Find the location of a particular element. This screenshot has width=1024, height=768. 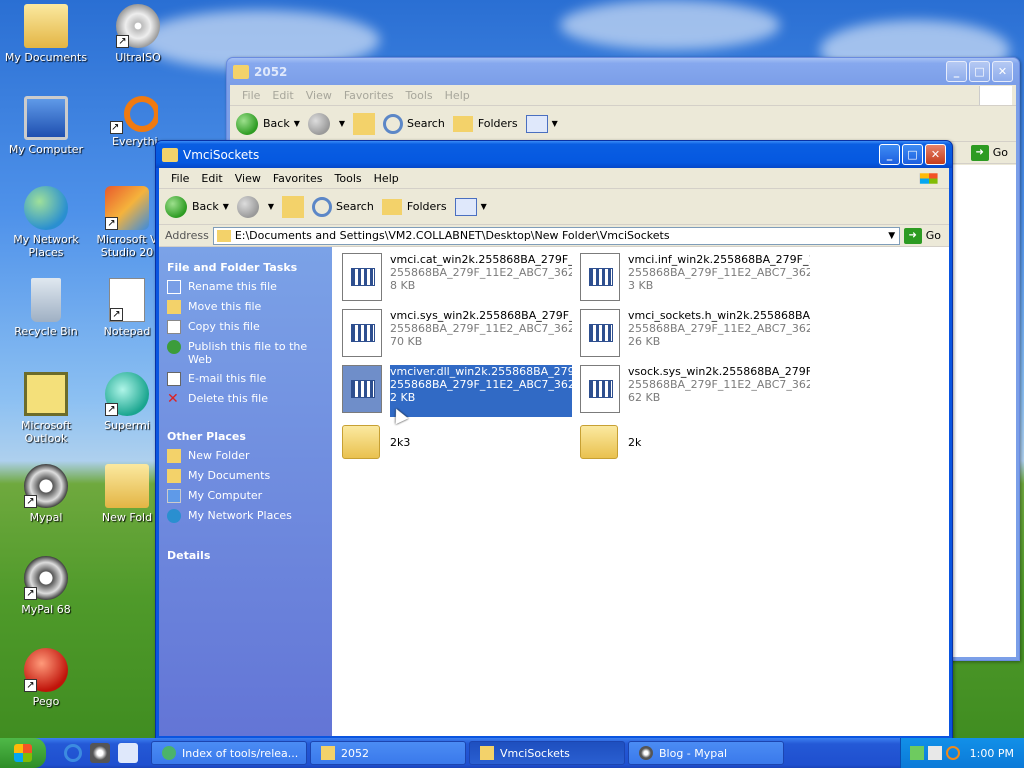

visual-studio-icon: ↗ is located at coordinates (127, 208).